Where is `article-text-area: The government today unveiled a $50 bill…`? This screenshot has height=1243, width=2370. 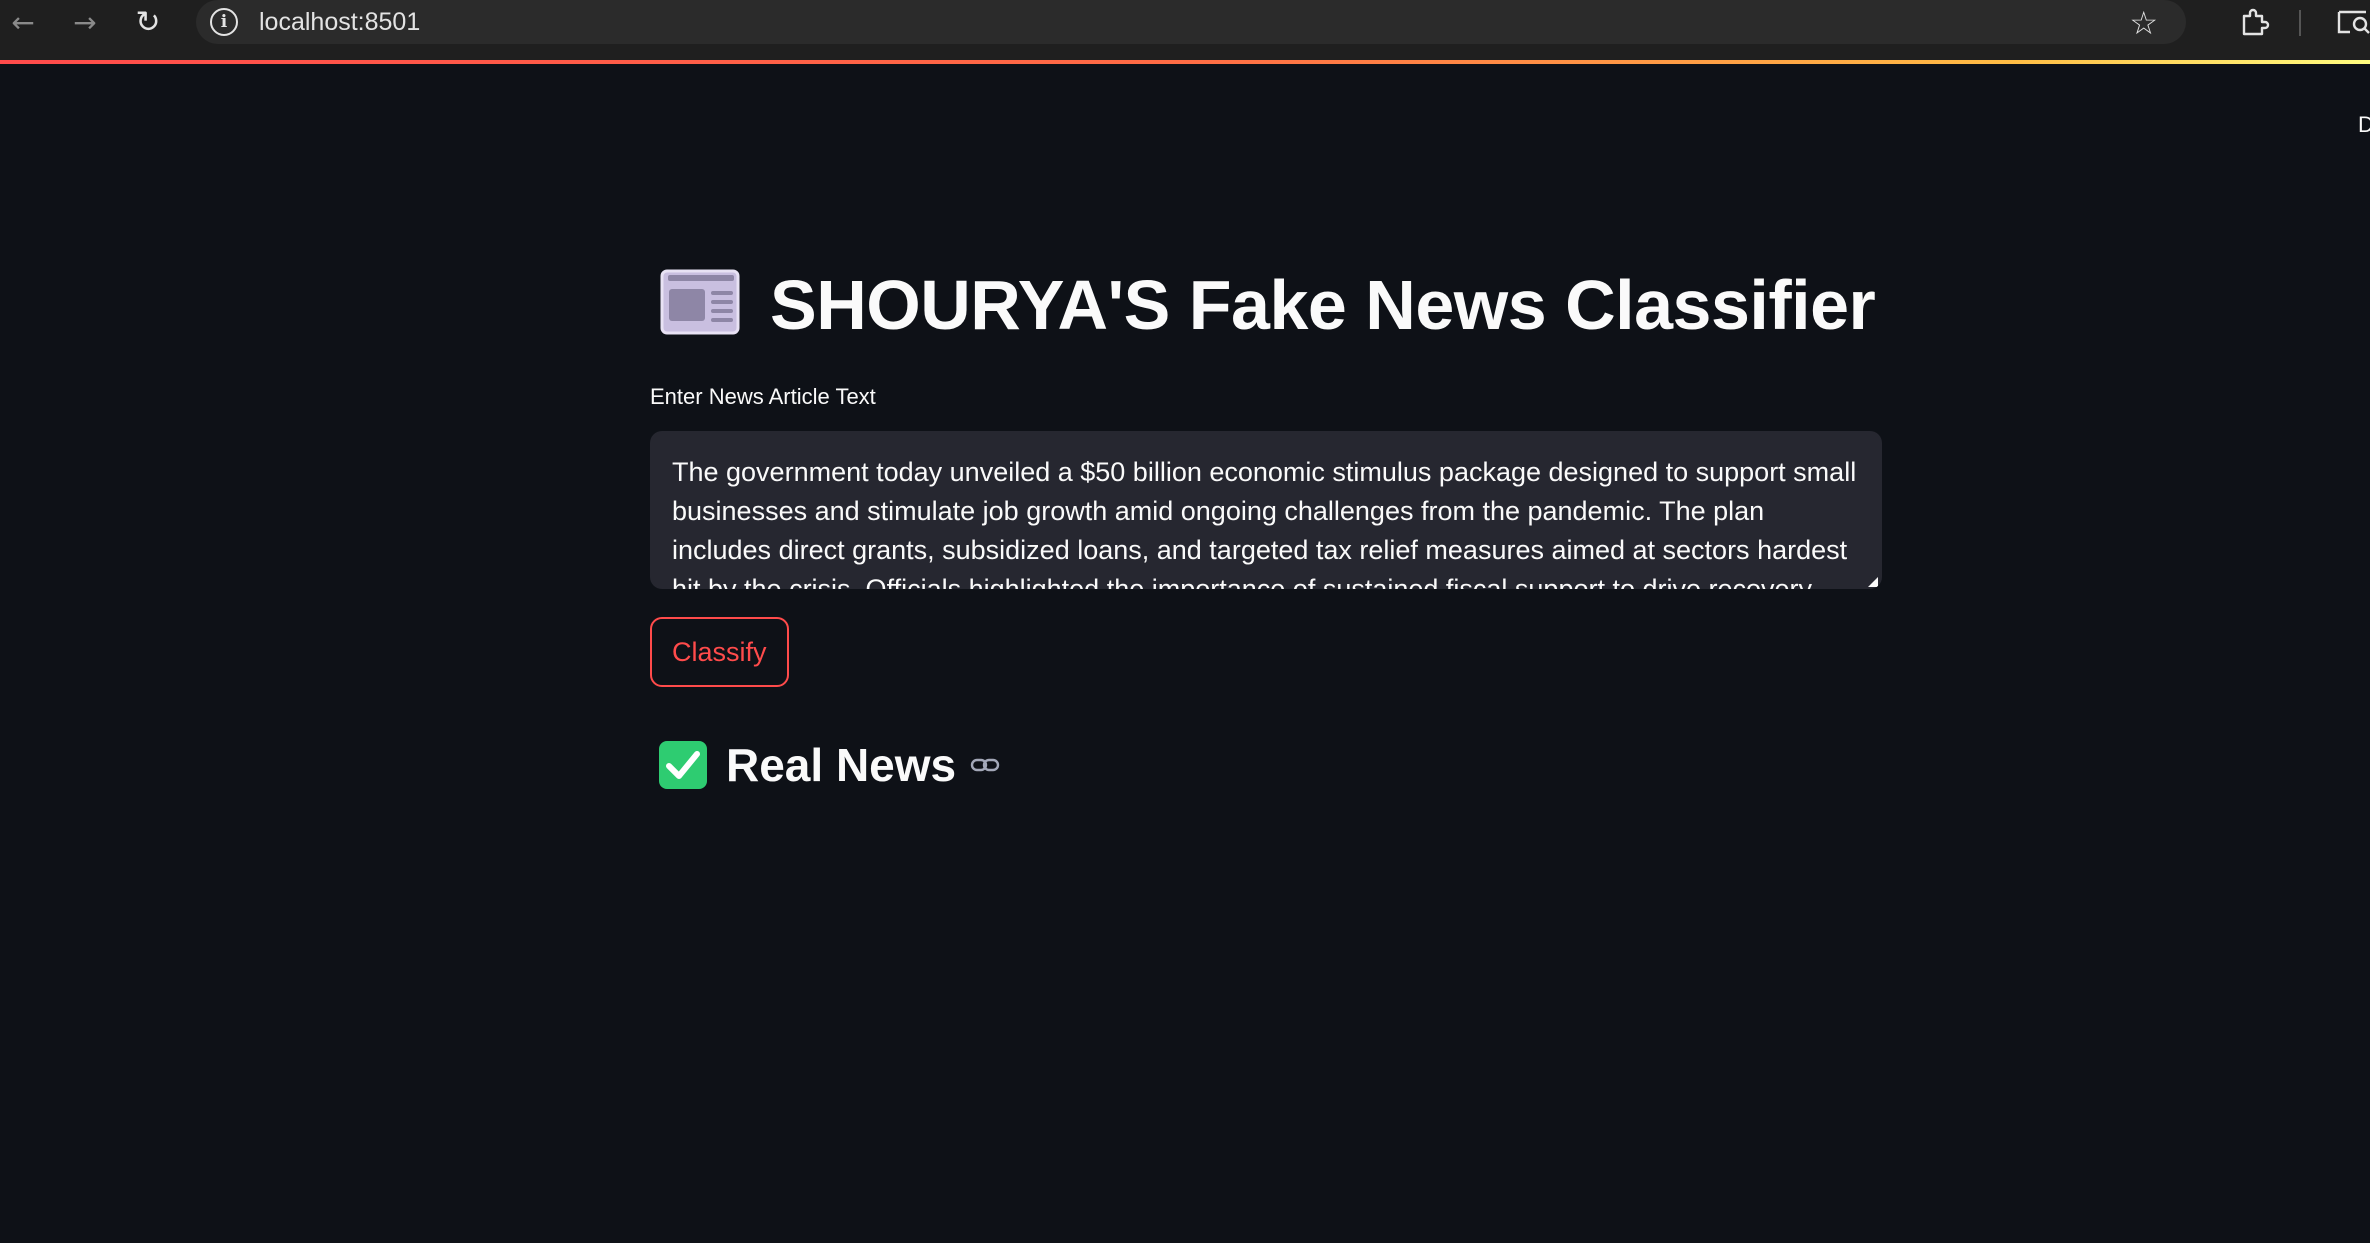
article-text-area: The government today unveiled a $50 bill… is located at coordinates (1266, 510).